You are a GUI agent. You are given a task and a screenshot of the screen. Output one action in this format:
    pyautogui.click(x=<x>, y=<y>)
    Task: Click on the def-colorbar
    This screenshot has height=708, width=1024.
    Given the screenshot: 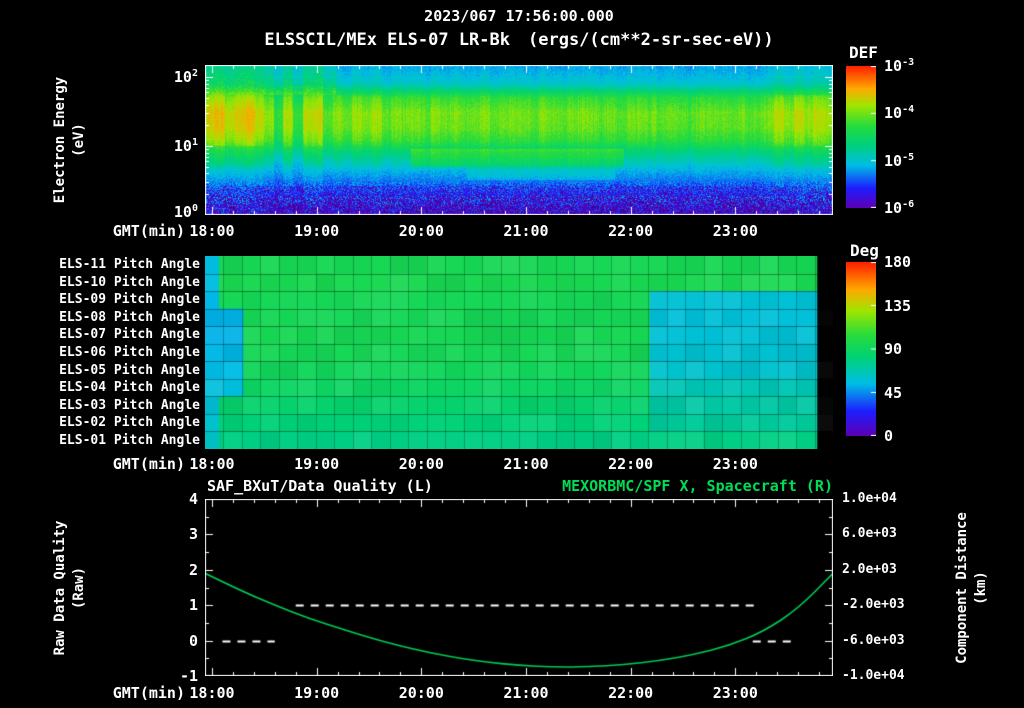 What is the action you would take?
    pyautogui.click(x=861, y=137)
    